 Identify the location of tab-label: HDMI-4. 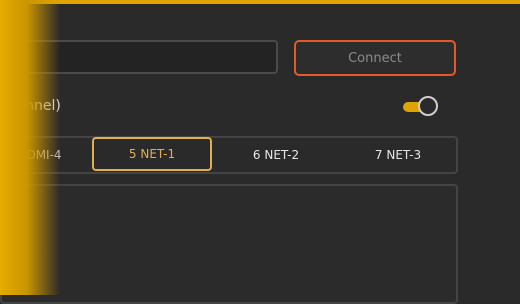
(39, 155).